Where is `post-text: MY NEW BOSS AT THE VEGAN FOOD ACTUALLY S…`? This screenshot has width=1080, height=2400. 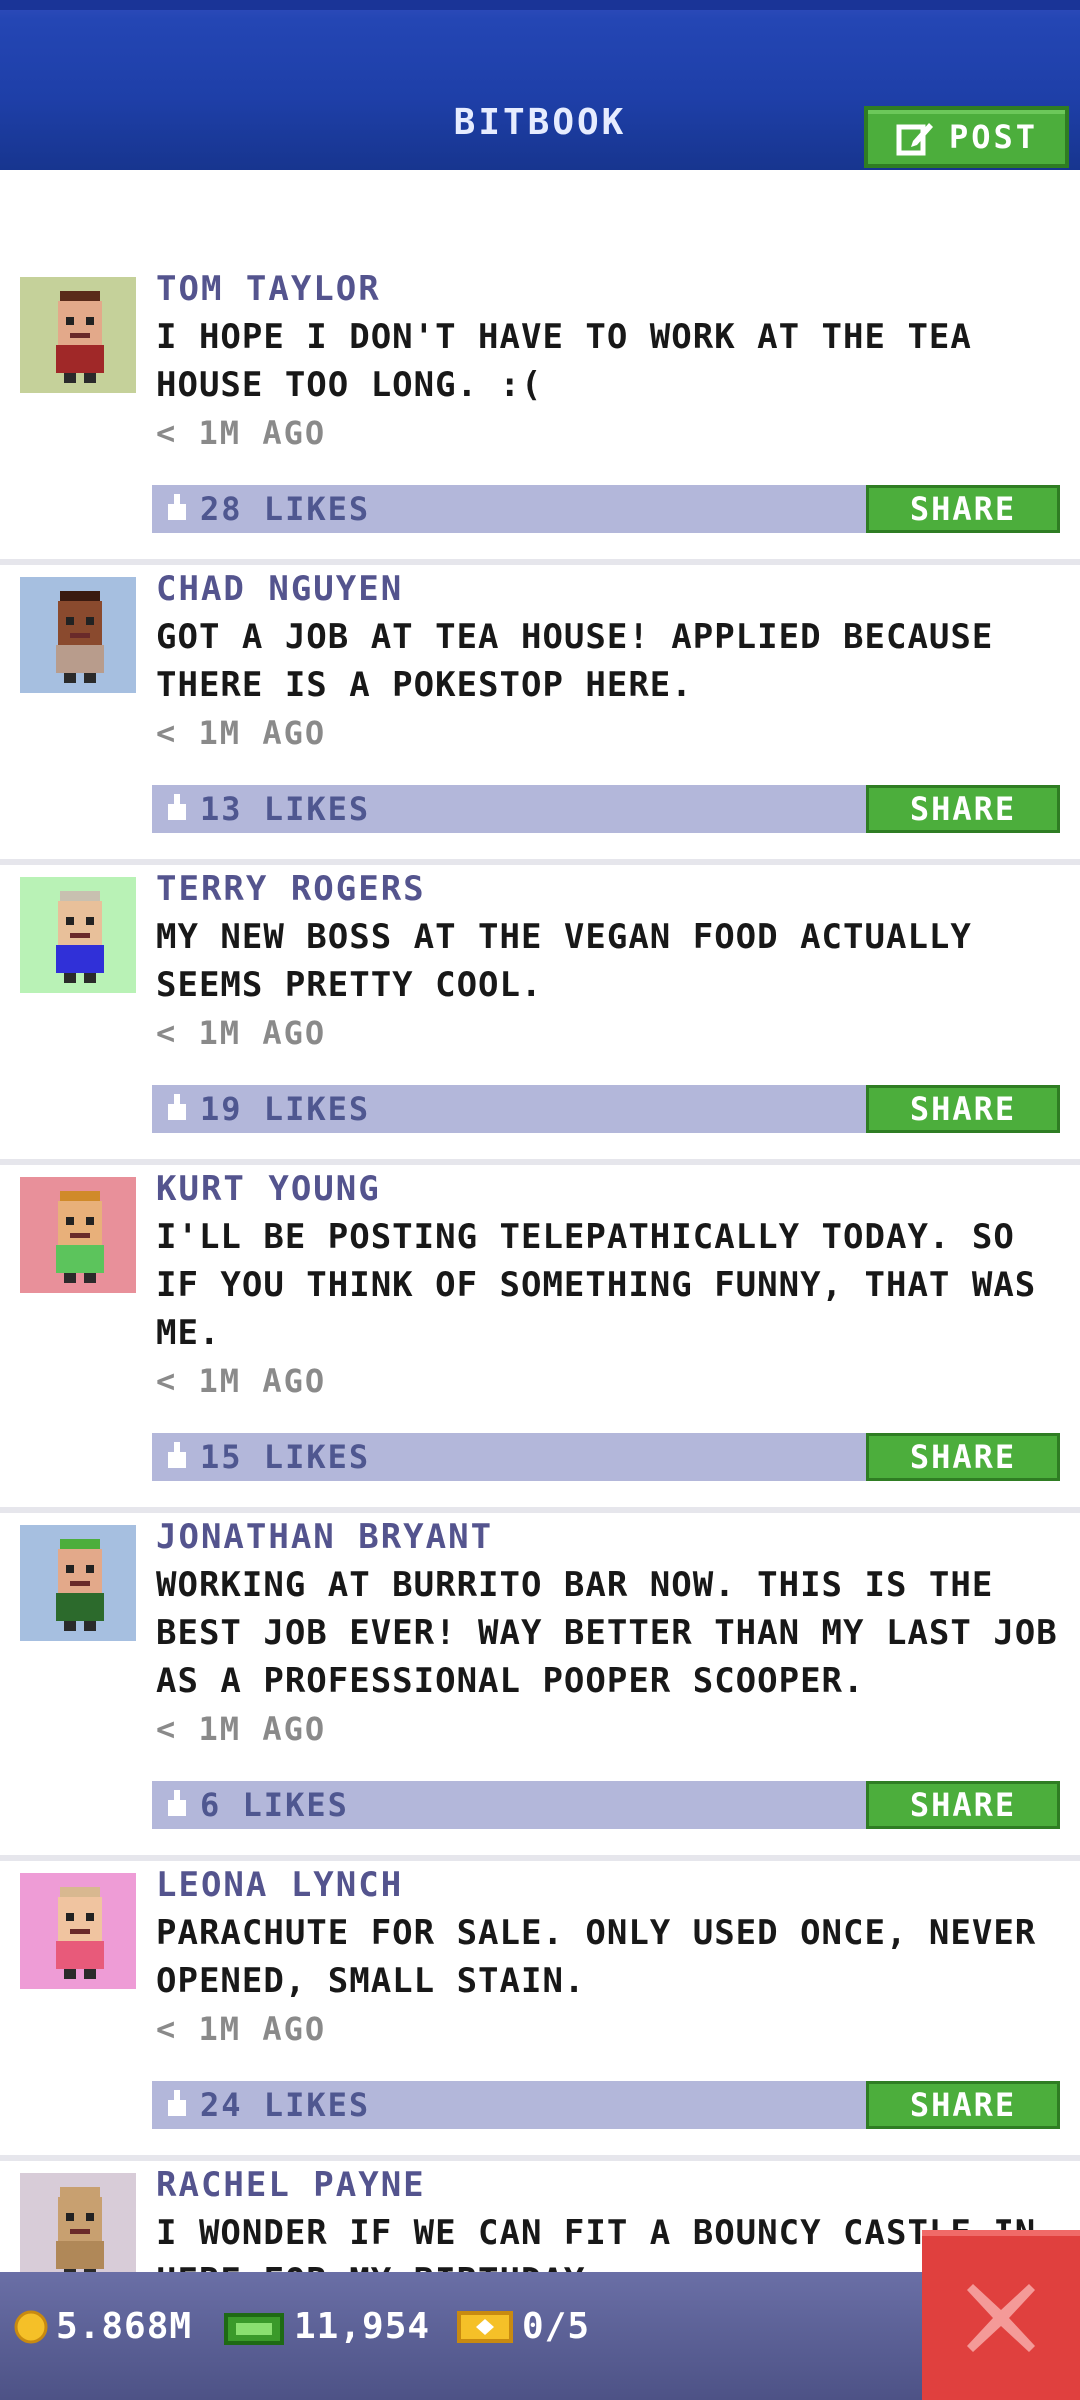 post-text: MY NEW BOSS AT THE VEGAN FOOD ACTUALLY S… is located at coordinates (564, 961).